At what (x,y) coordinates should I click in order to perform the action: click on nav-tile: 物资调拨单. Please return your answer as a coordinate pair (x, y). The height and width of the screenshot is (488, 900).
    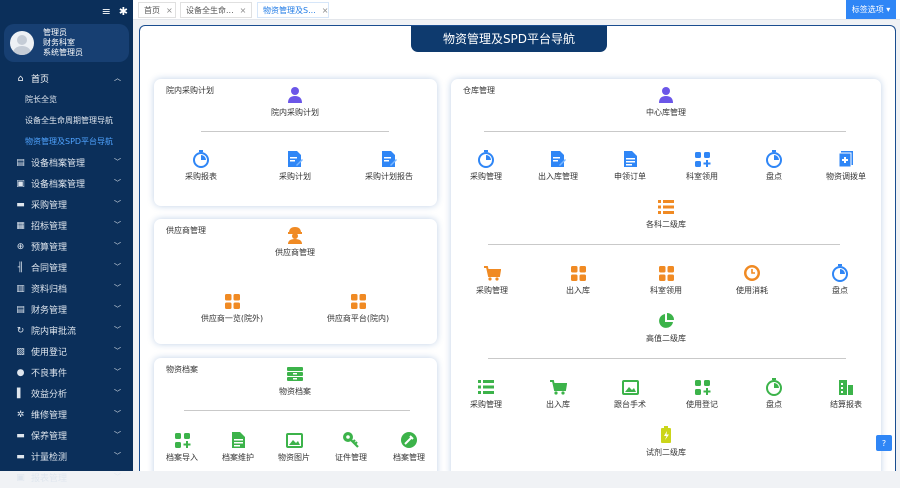
    Looking at the image, I should click on (846, 166).